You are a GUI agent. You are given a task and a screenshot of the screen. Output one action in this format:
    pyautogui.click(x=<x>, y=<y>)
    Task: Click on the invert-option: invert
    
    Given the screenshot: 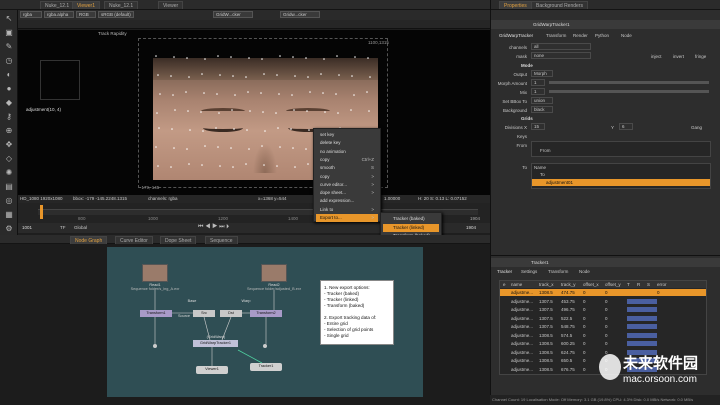 What is the action you would take?
    pyautogui.click(x=678, y=56)
    